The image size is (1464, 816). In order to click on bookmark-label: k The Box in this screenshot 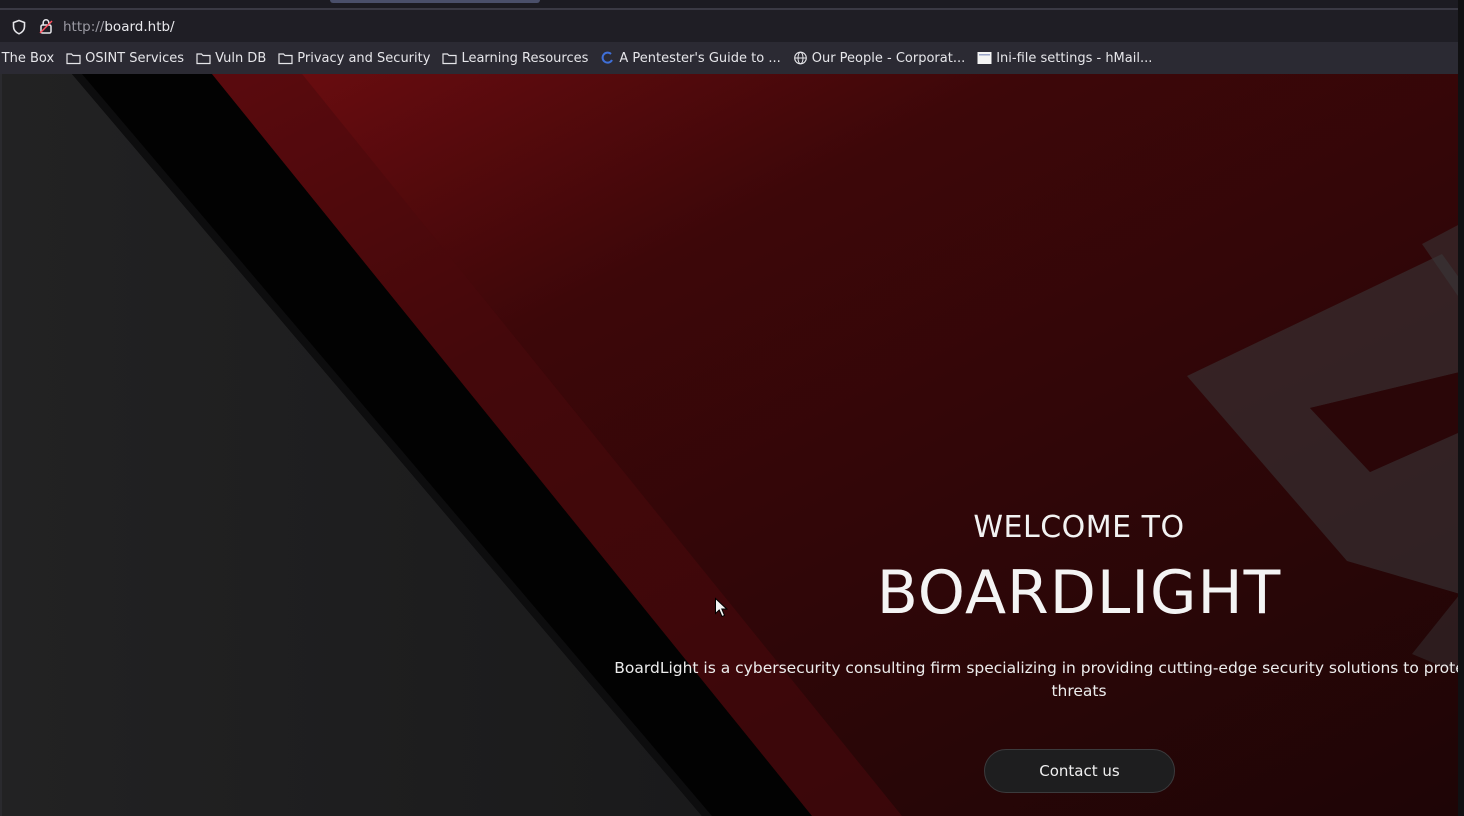, I will do `click(27, 58)`.